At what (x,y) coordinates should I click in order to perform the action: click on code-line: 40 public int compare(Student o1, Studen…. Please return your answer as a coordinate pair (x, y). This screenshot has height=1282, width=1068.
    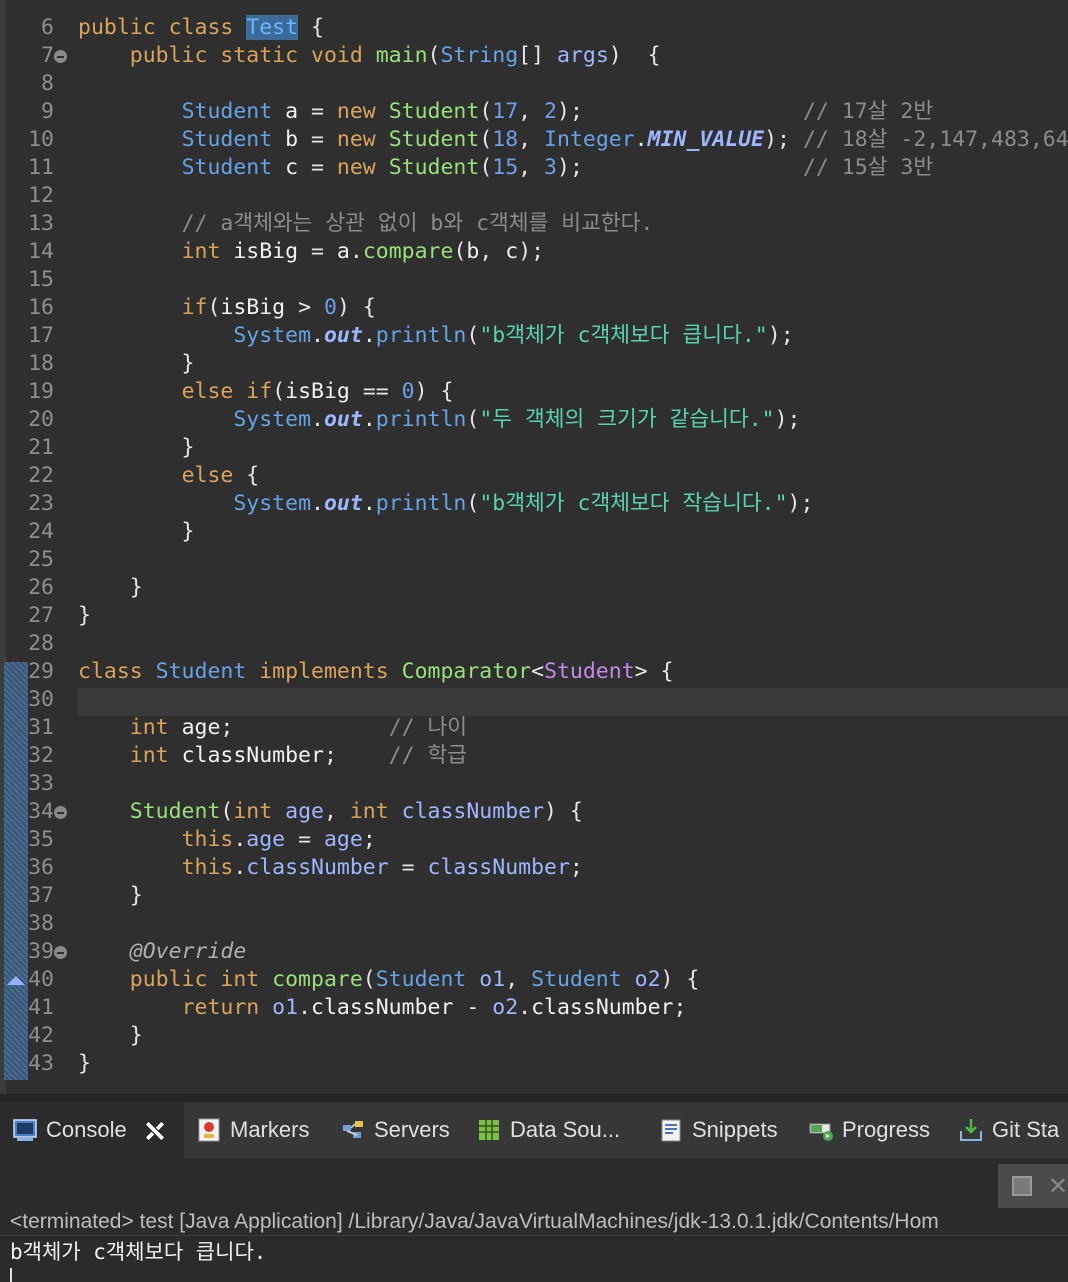
    Looking at the image, I should click on (534, 980).